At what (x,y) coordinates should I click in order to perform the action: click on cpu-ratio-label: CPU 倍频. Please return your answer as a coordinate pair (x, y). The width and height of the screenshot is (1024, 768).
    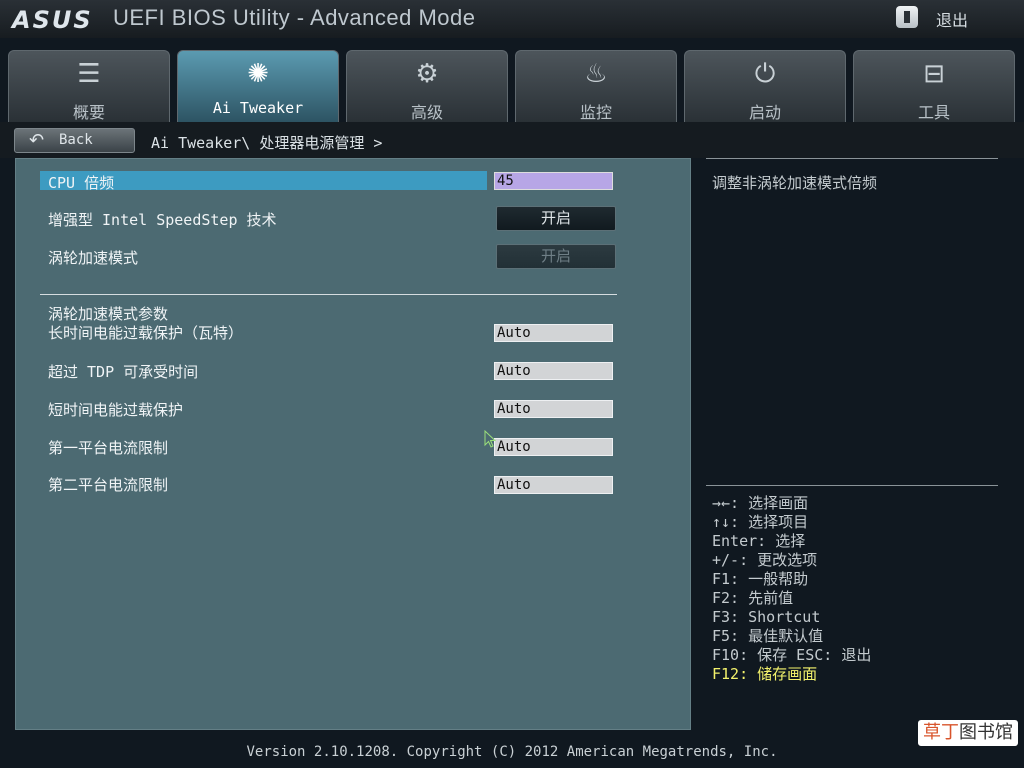
    Looking at the image, I should click on (81, 182).